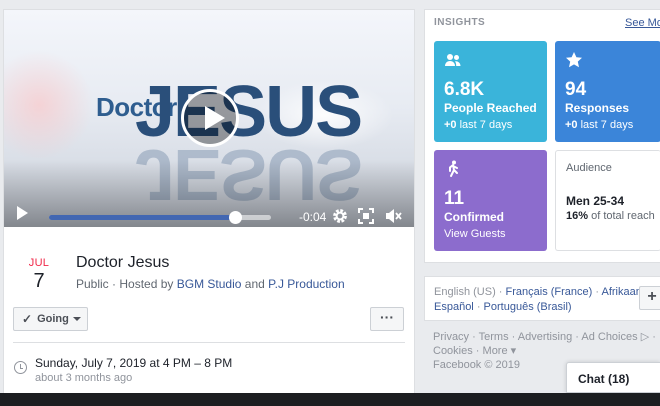  Describe the element at coordinates (53, 319) in the screenshot. I see `going-label: Going` at that location.